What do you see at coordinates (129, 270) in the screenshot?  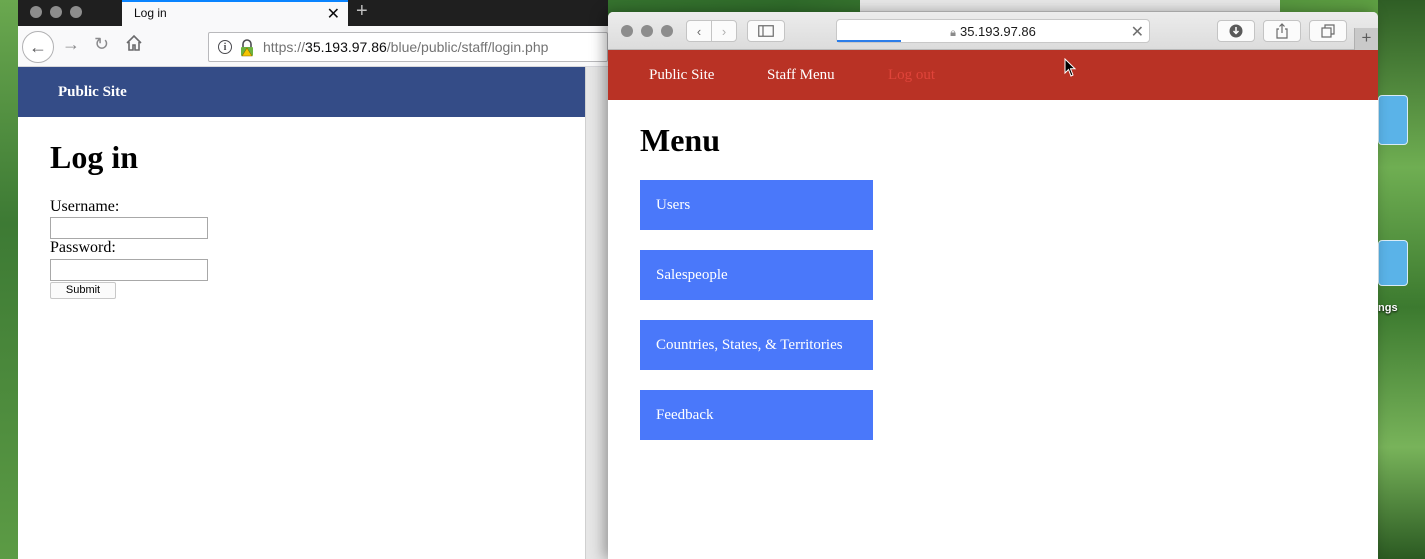 I see `password-field` at bounding box center [129, 270].